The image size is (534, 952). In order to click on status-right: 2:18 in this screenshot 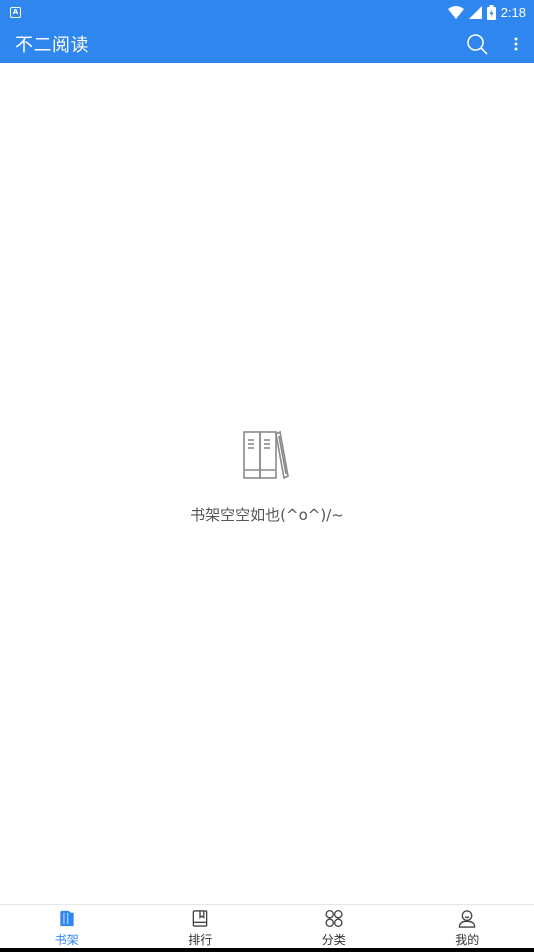, I will do `click(486, 12)`.